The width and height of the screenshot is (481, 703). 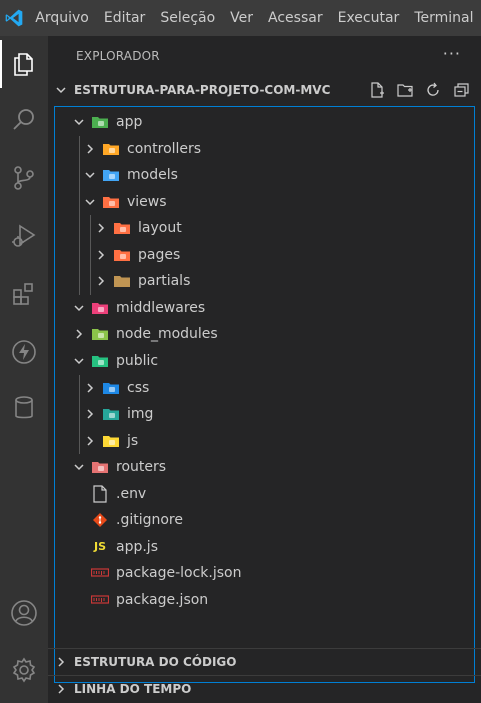 I want to click on tree-item-label: models, so click(x=152, y=175).